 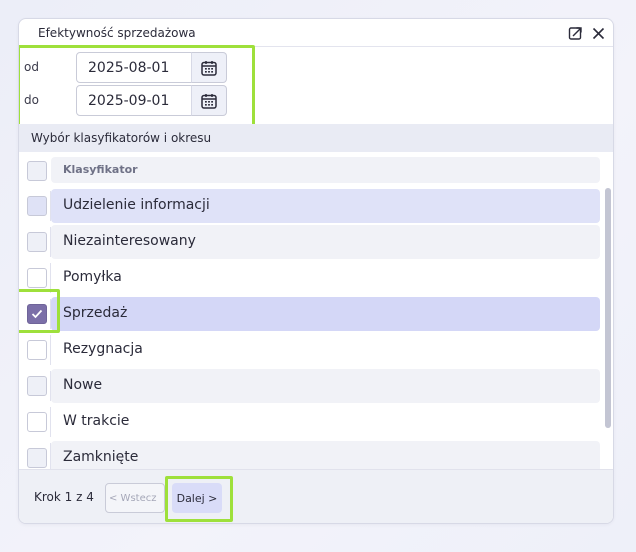 What do you see at coordinates (117, 33) in the screenshot?
I see `dialog-title: Efektywność sprzedażowa` at bounding box center [117, 33].